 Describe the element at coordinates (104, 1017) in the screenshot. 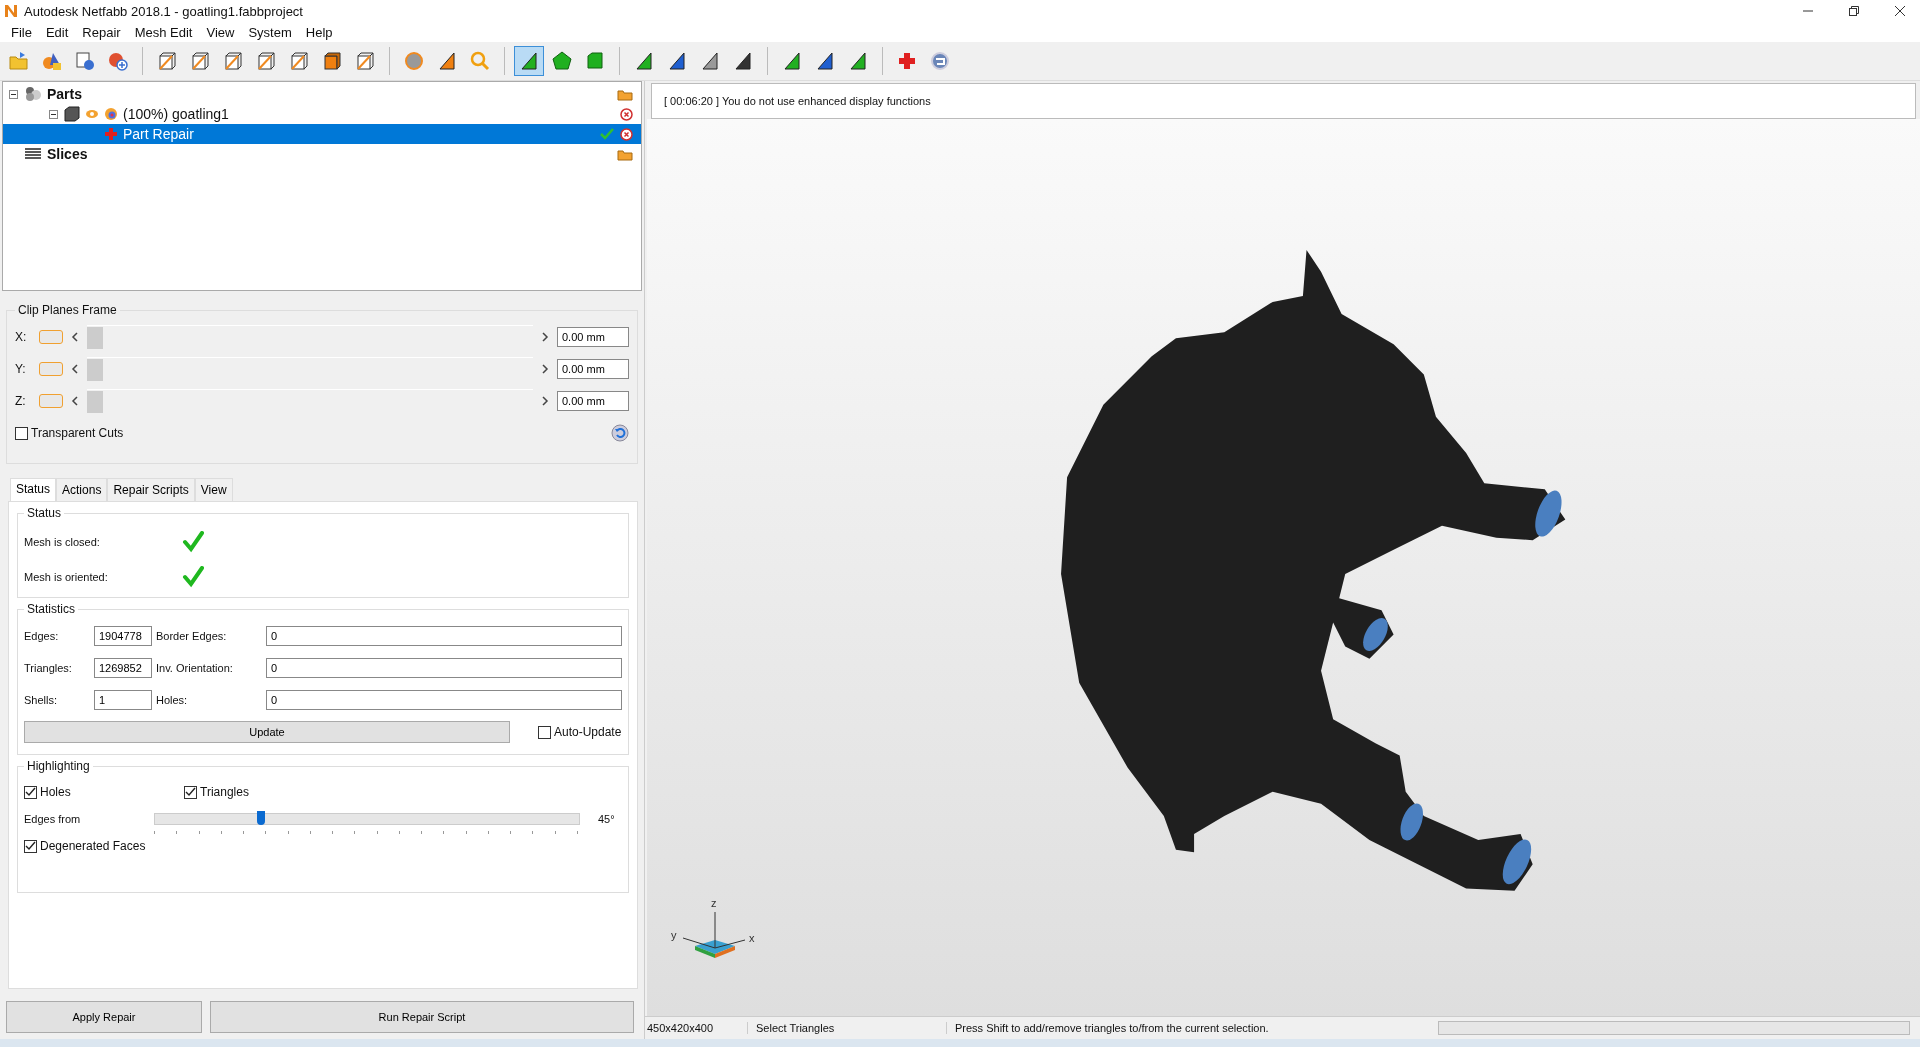

I see `action-button: Apply Repair` at that location.